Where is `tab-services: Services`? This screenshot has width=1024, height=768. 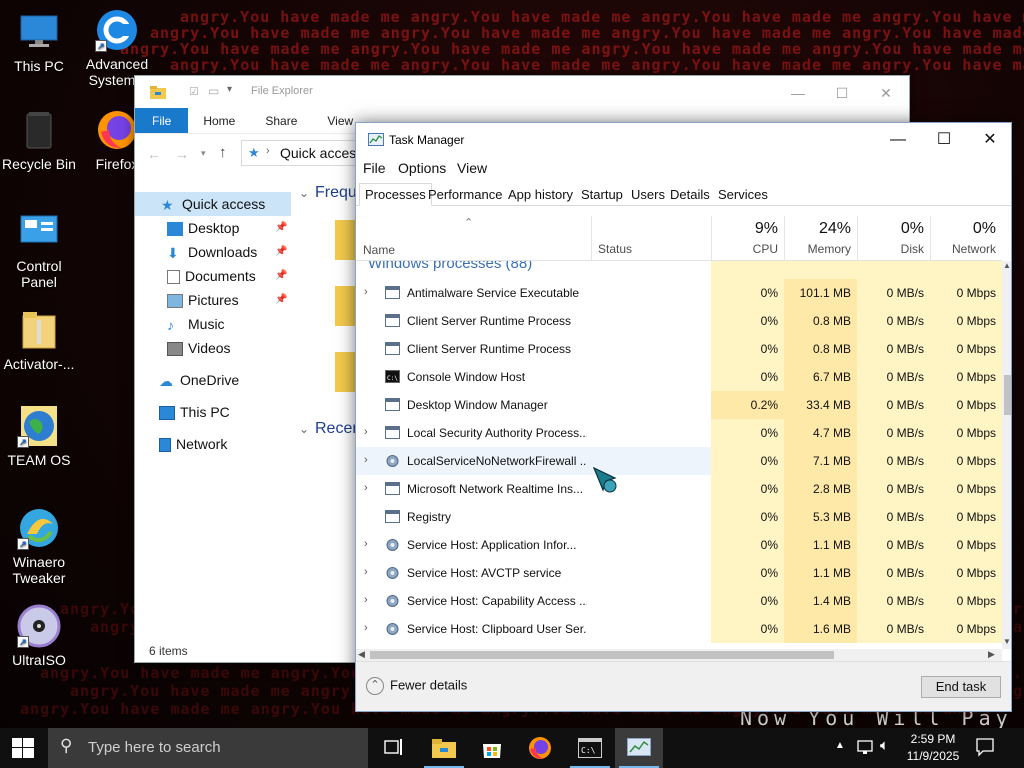
tab-services: Services is located at coordinates (743, 194).